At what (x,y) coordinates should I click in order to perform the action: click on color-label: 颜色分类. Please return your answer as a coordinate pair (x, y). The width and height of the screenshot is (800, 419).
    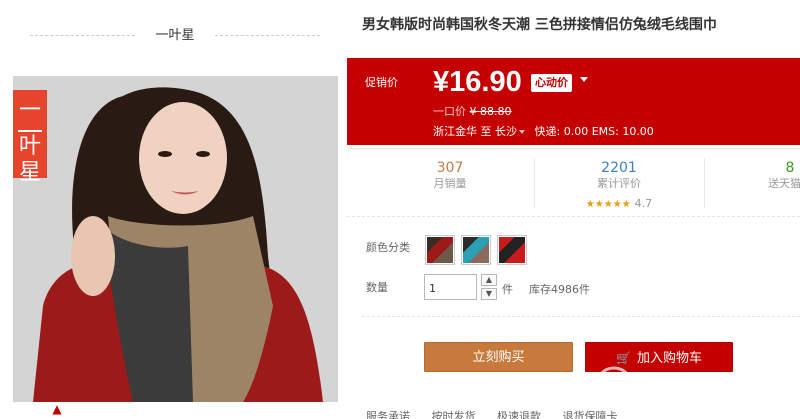
    Looking at the image, I should click on (388, 247).